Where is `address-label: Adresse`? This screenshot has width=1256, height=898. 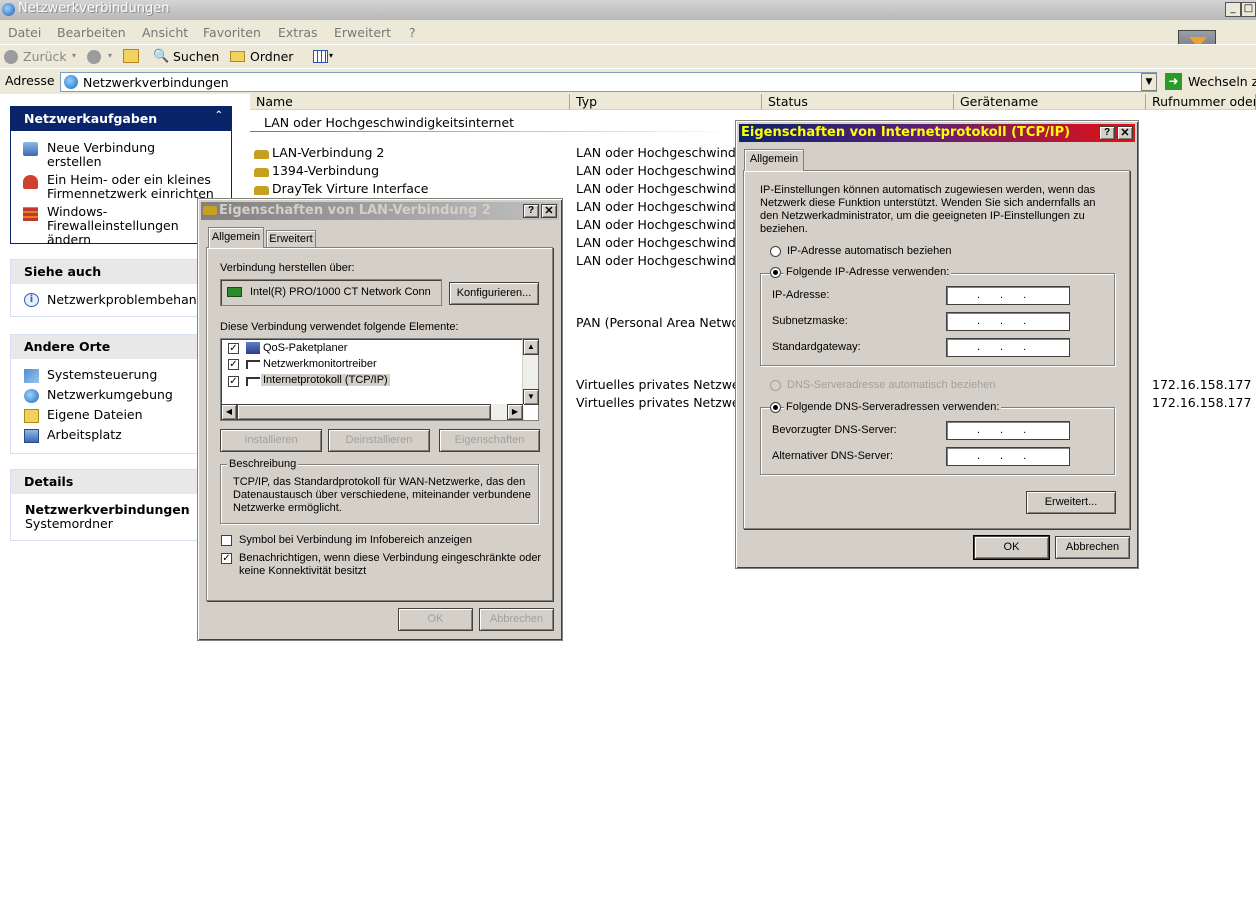
address-label: Adresse is located at coordinates (30, 80).